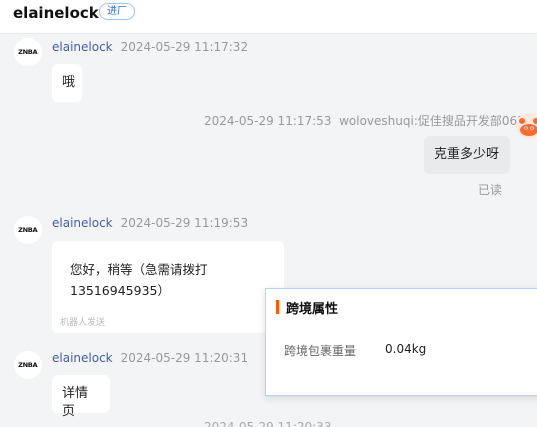  Describe the element at coordinates (320, 351) in the screenshot. I see `weight-label: 跨境包裹重量` at that location.